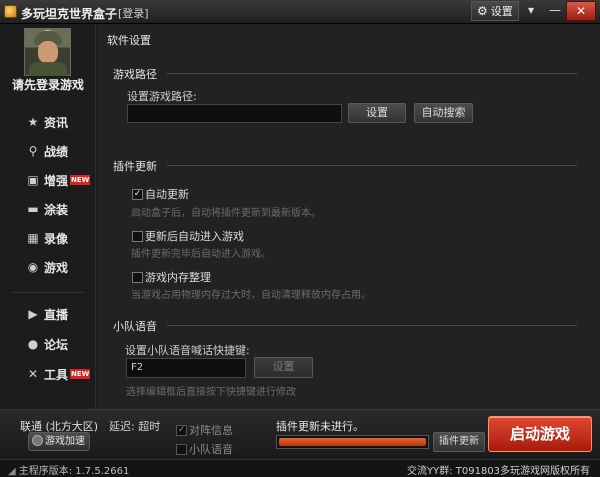  I want to click on sidebar-item-forum: ● 论坛, so click(47, 344).